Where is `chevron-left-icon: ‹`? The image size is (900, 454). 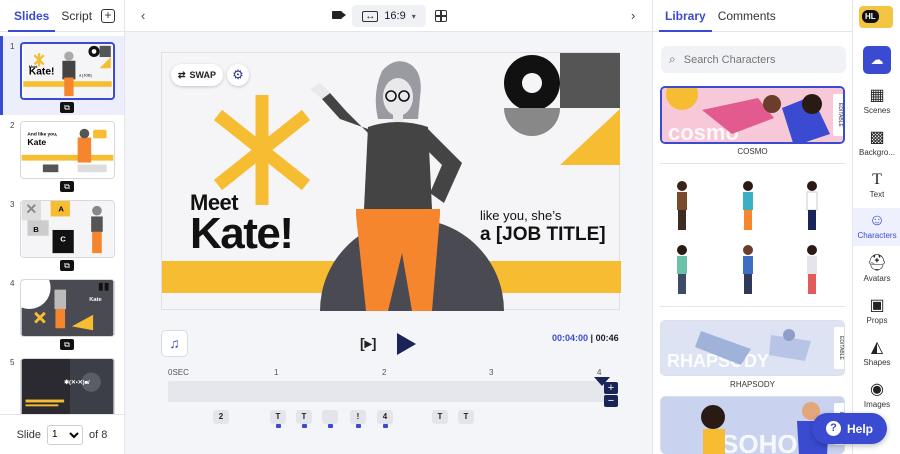 chevron-left-icon: ‹ is located at coordinates (143, 15).